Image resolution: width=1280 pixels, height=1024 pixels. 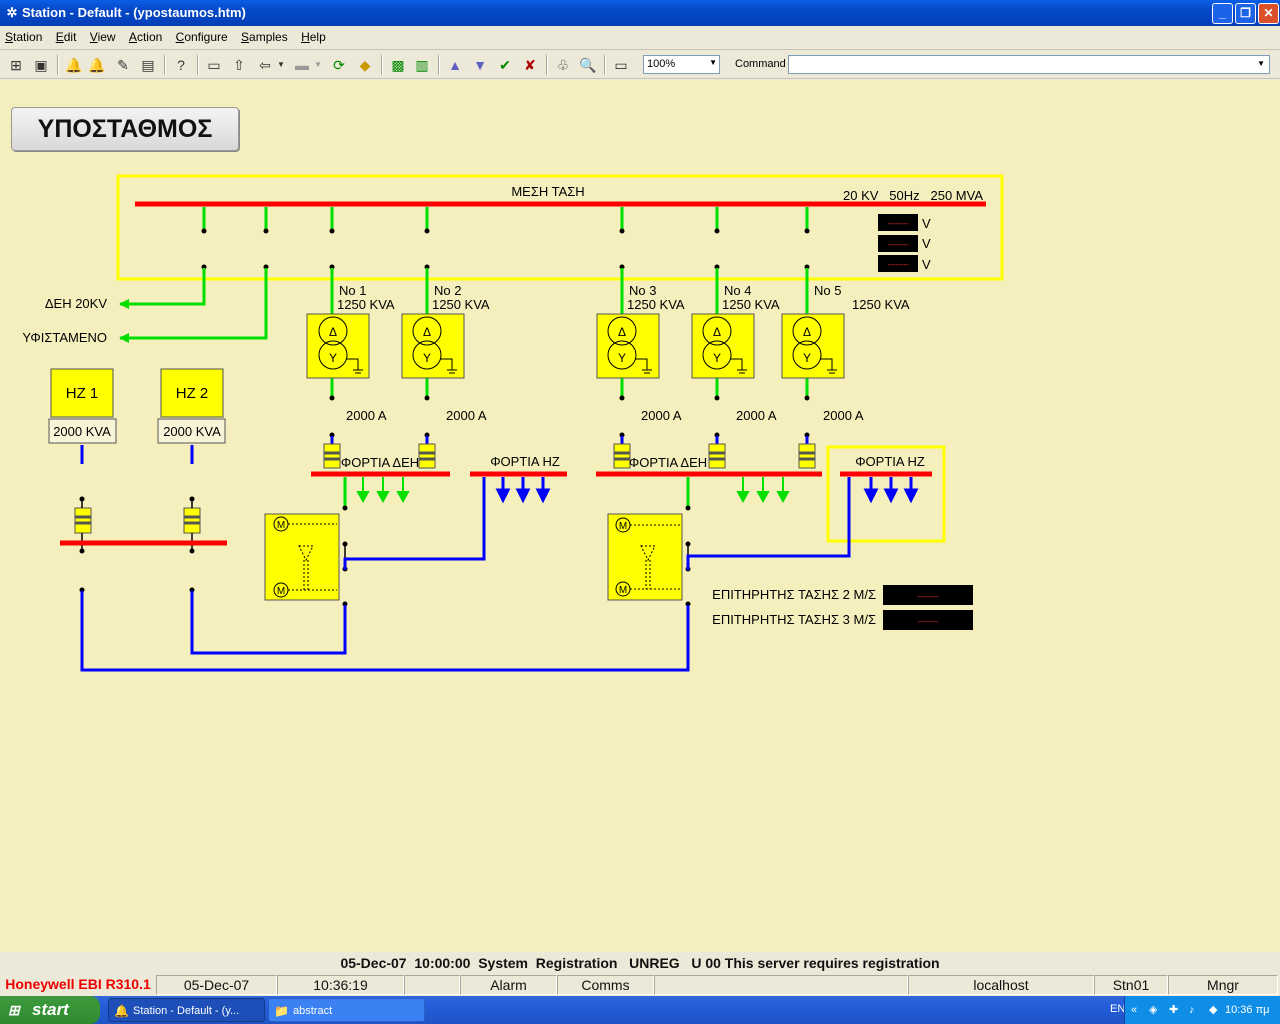 I want to click on page-icon: ▭, so click(x=214, y=65).